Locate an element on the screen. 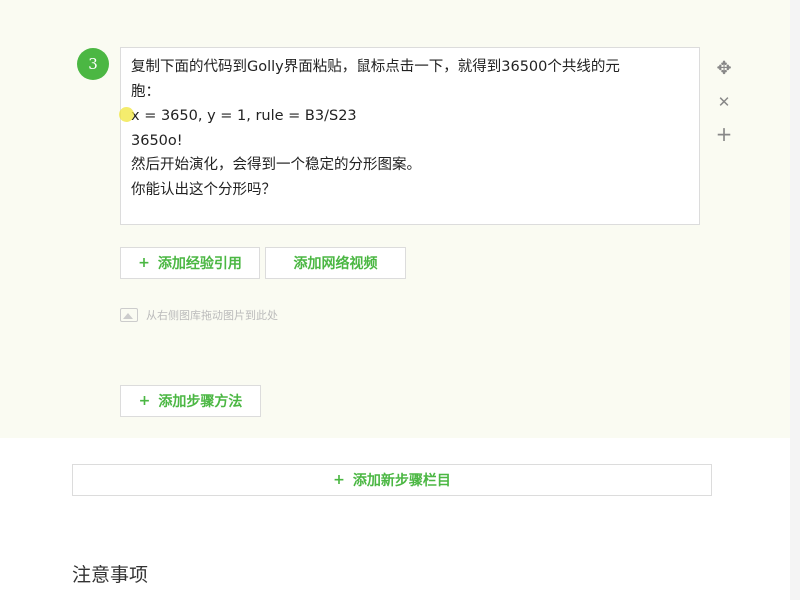  editor-line: 复制下面的代码到Golly界面粘贴，鼠标点击一下，就得到36500个共线的元 is located at coordinates (375, 67).